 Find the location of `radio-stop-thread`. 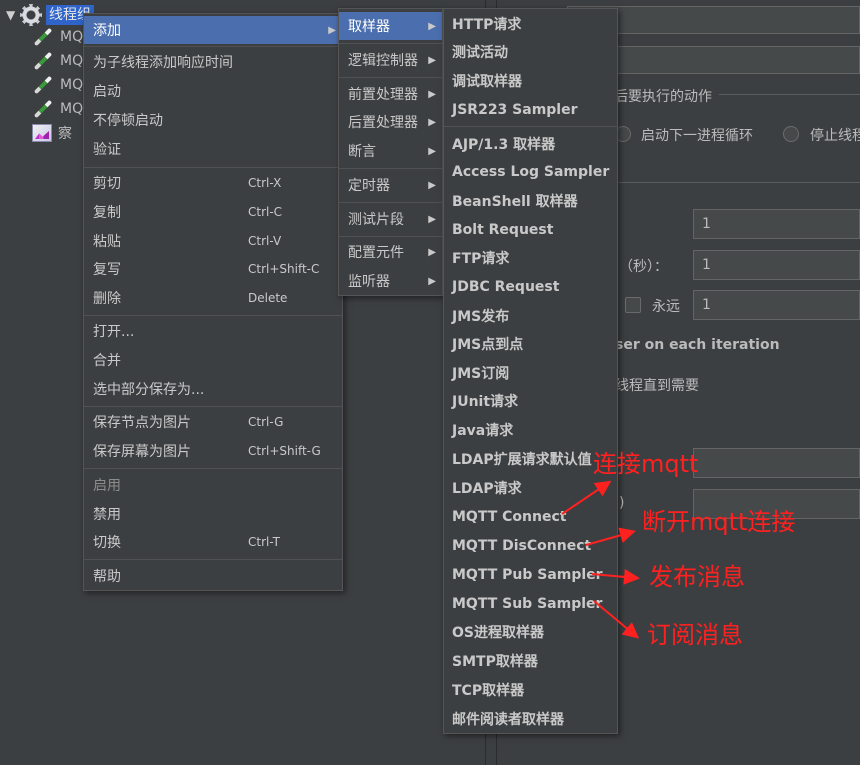

radio-stop-thread is located at coordinates (791, 134).